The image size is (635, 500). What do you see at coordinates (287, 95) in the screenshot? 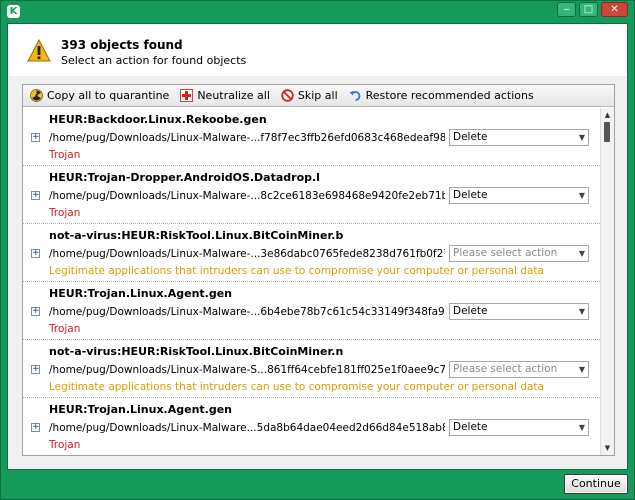
I see `prohibited-icon` at bounding box center [287, 95].